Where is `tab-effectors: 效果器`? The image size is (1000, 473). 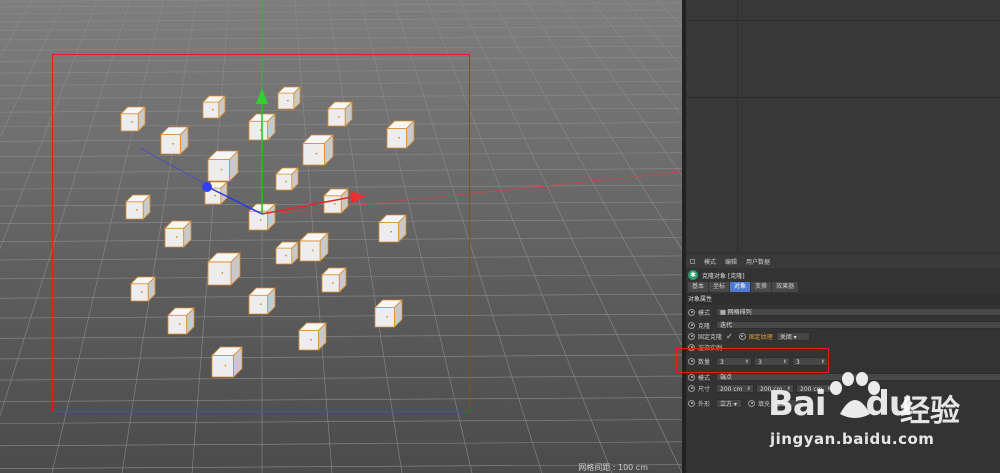 tab-effectors: 效果器 is located at coordinates (785, 287).